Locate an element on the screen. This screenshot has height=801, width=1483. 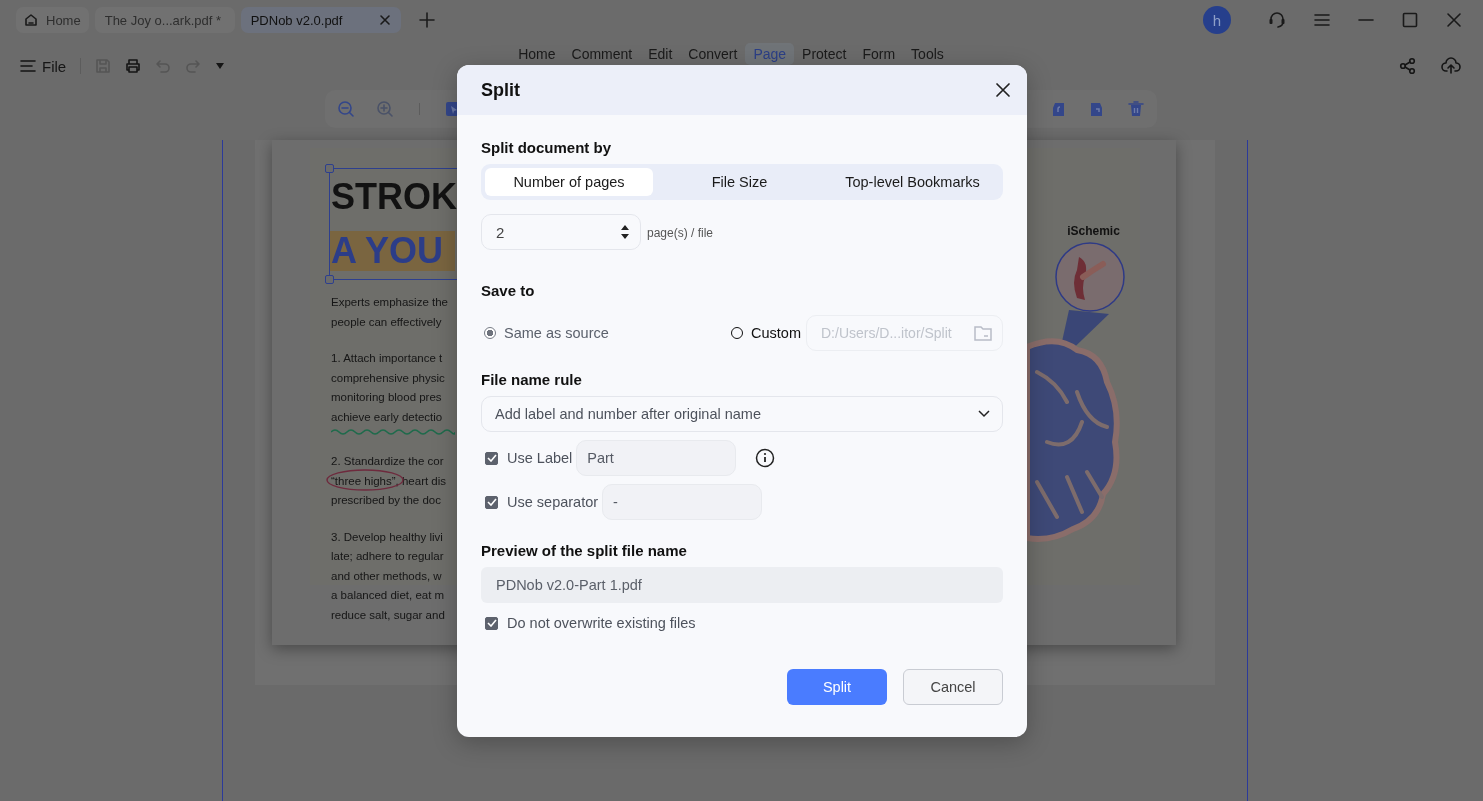
menu-tab: Form is located at coordinates (879, 54).